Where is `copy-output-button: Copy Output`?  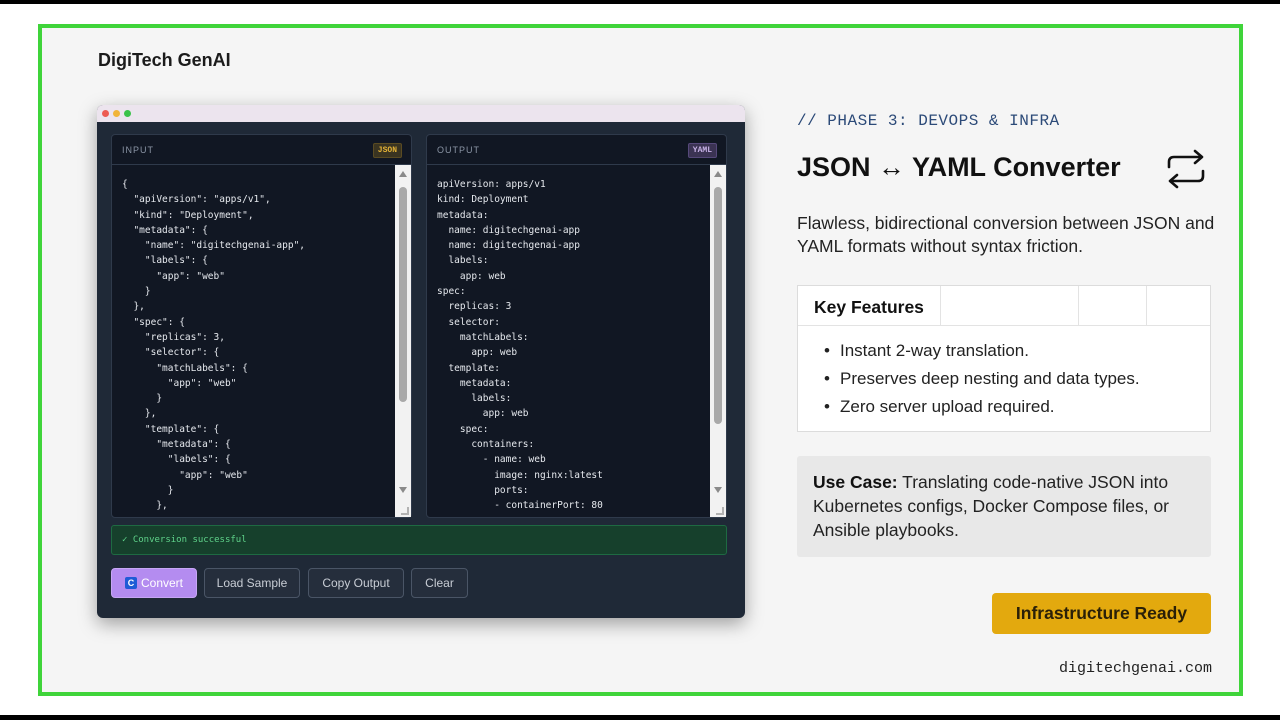 copy-output-button: Copy Output is located at coordinates (356, 583).